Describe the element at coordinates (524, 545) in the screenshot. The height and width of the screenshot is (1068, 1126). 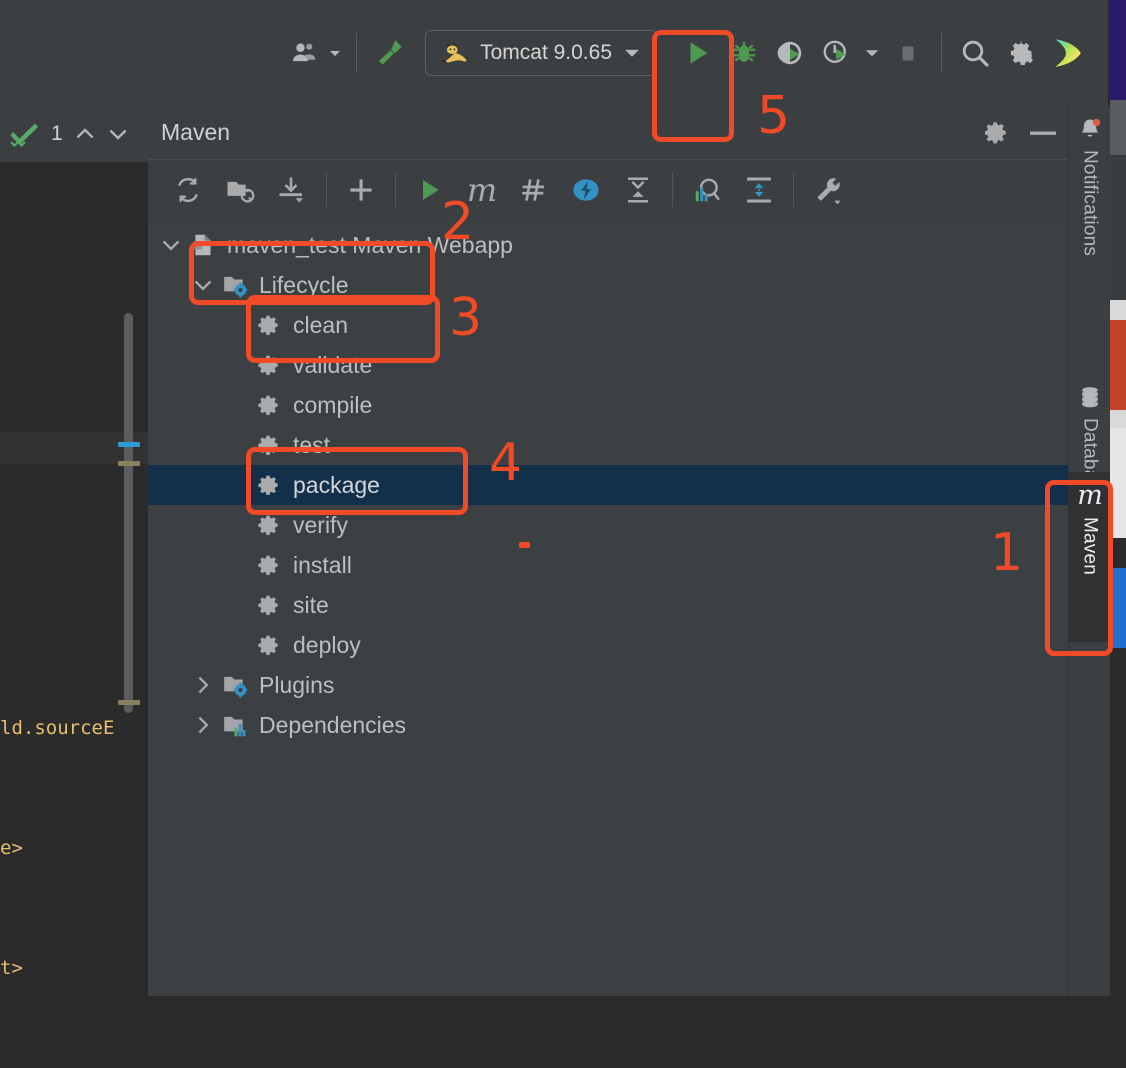
I see `annotation-dot` at that location.